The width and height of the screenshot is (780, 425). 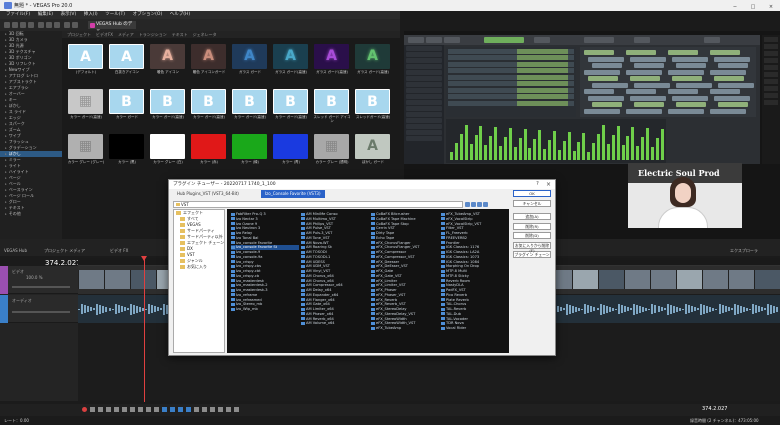 I want to click on prev-frame-button, so click(x=132, y=409).